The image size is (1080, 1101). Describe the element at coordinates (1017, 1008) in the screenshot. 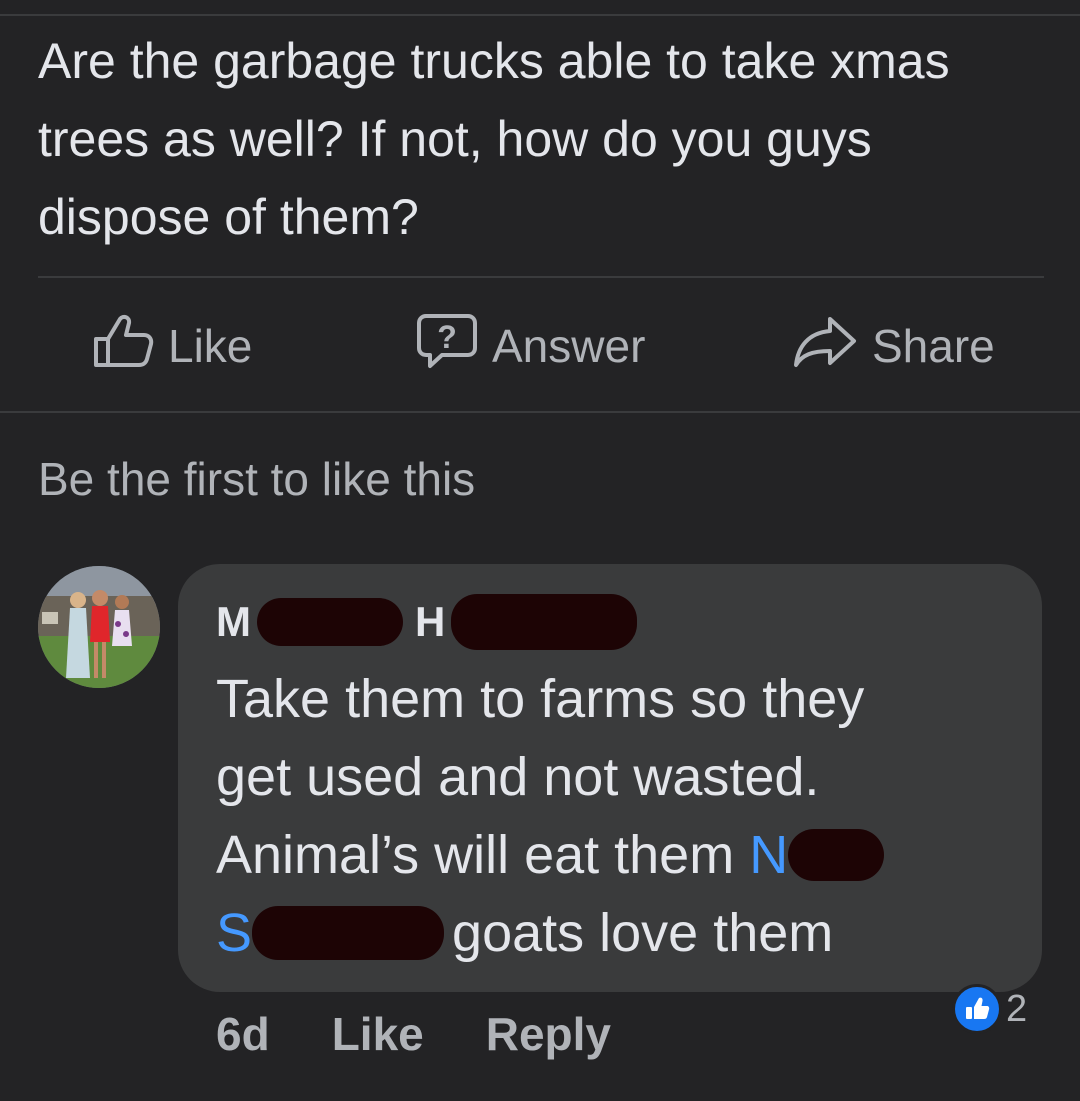

I see `reaction-count: 2` at that location.